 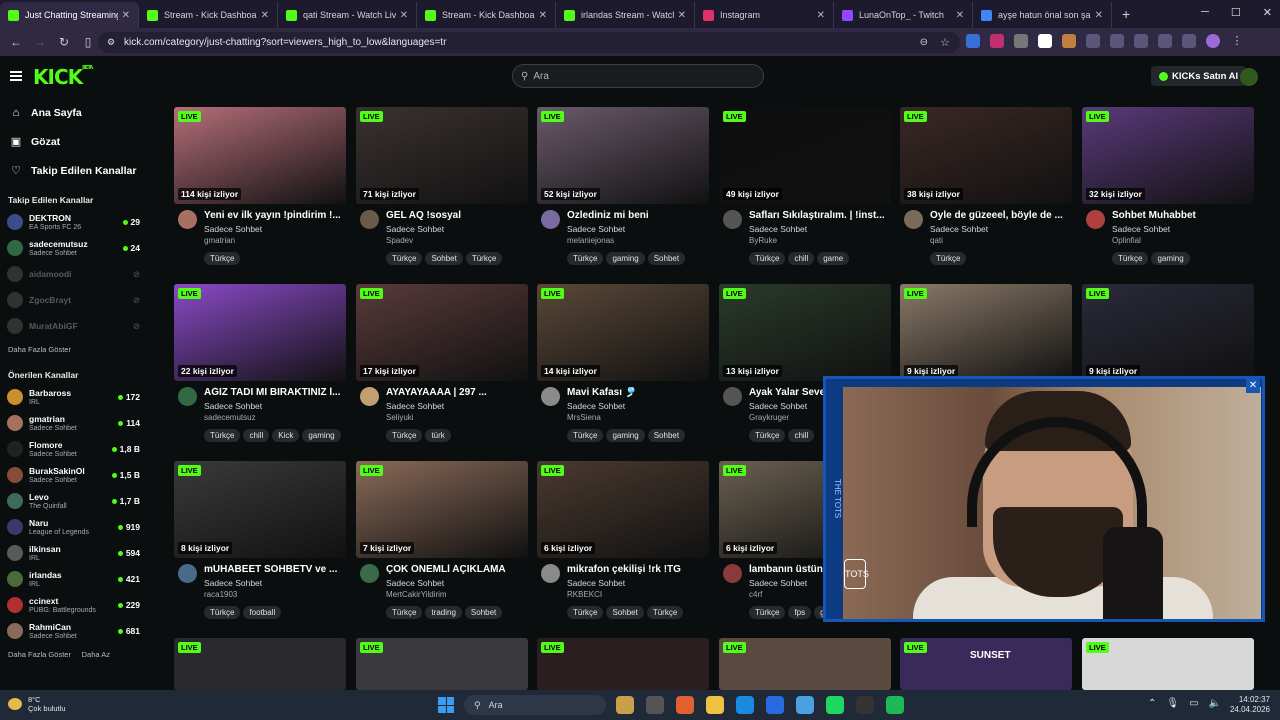 I want to click on tag-chip: game, so click(x=833, y=258).